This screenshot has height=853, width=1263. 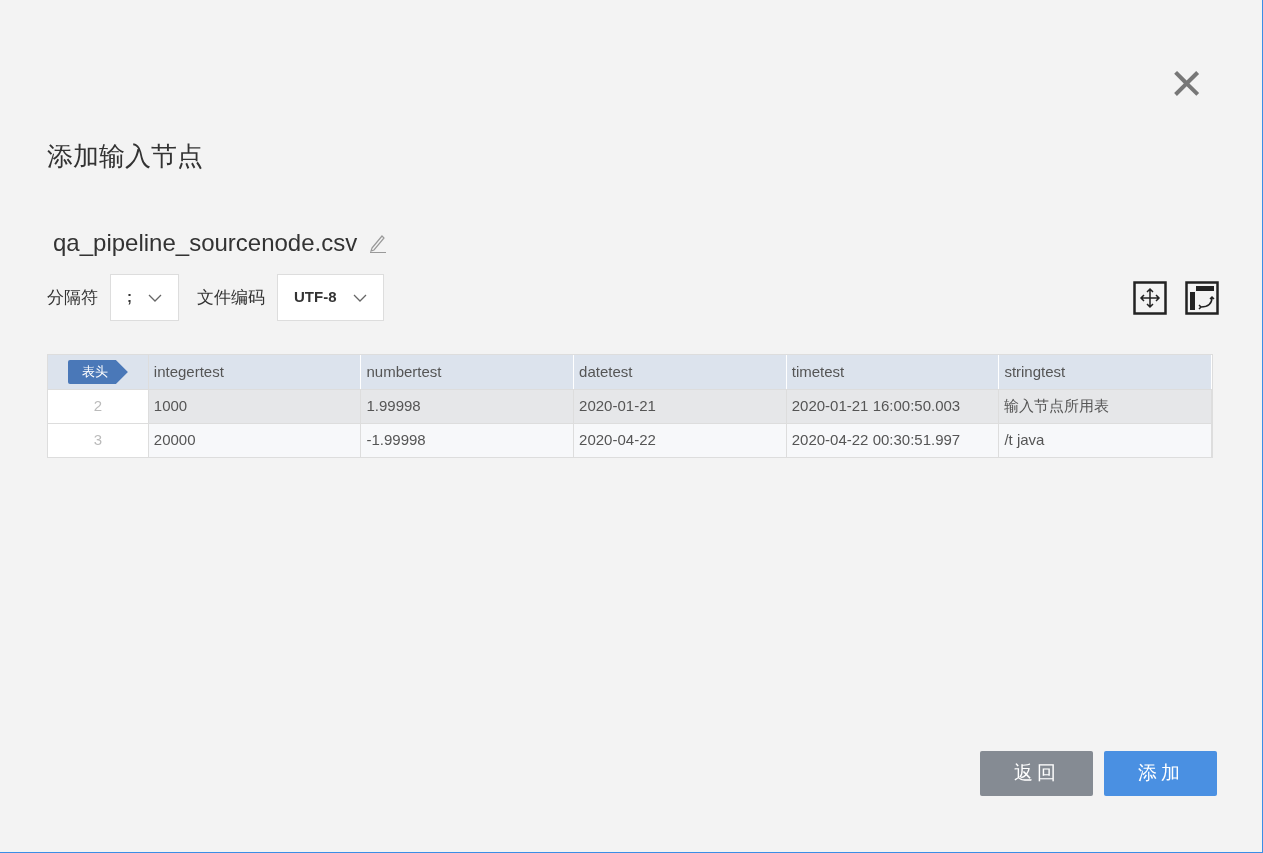 What do you see at coordinates (231, 297) in the screenshot?
I see `option-label: 文件编码` at bounding box center [231, 297].